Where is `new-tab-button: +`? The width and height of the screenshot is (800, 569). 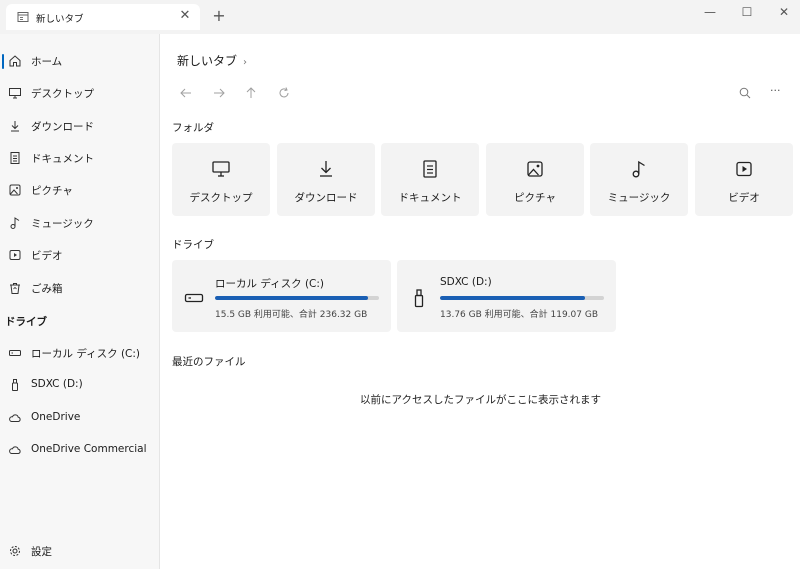
new-tab-button: + is located at coordinates (219, 16).